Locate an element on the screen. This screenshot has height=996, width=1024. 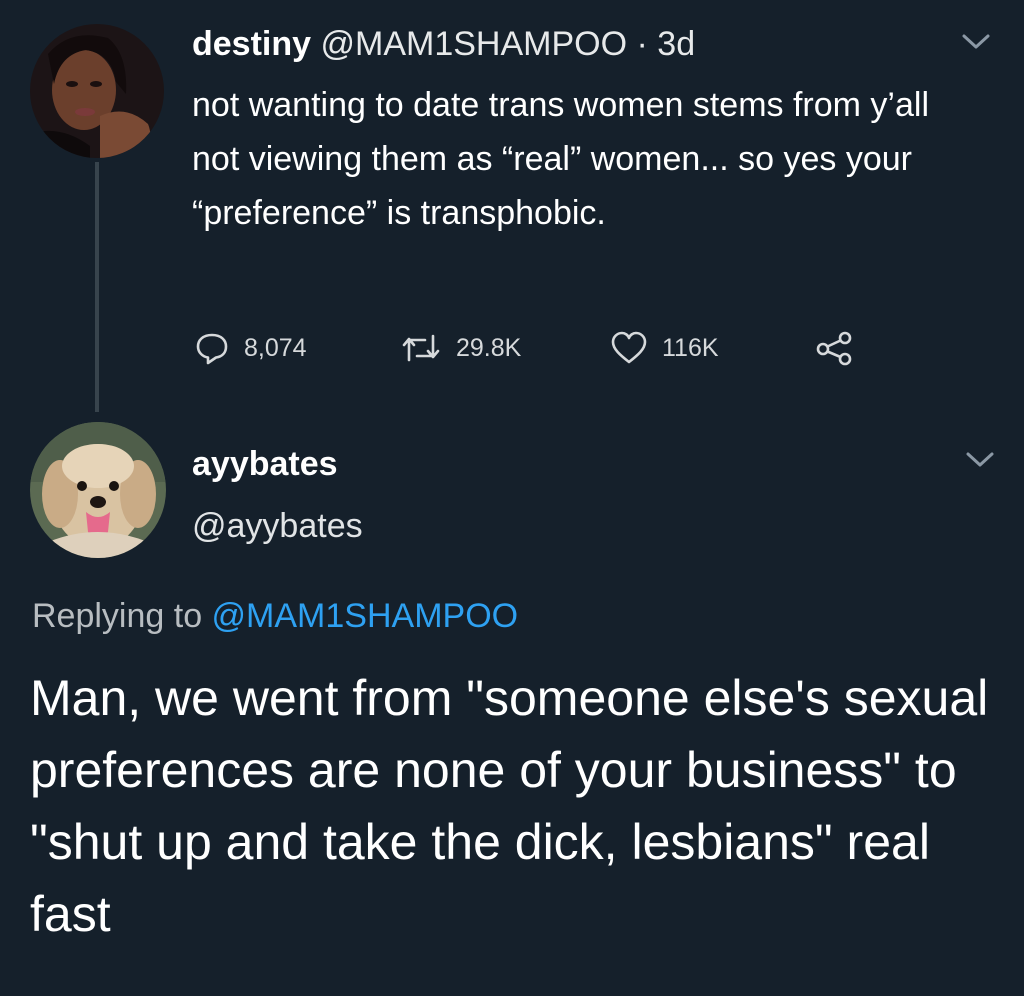
retweet-icon is located at coordinates (421, 348).